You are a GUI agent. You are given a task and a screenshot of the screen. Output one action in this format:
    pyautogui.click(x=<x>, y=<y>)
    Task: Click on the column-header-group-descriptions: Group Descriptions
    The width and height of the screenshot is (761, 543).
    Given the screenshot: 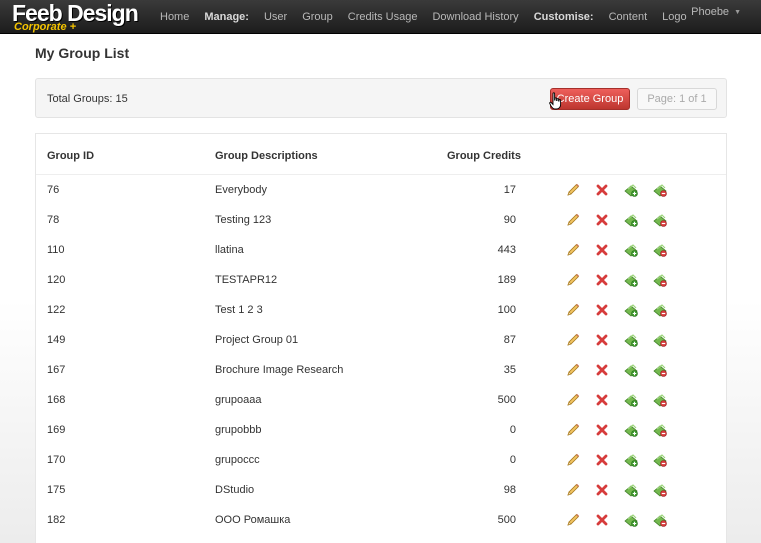 What is the action you would take?
    pyautogui.click(x=266, y=156)
    